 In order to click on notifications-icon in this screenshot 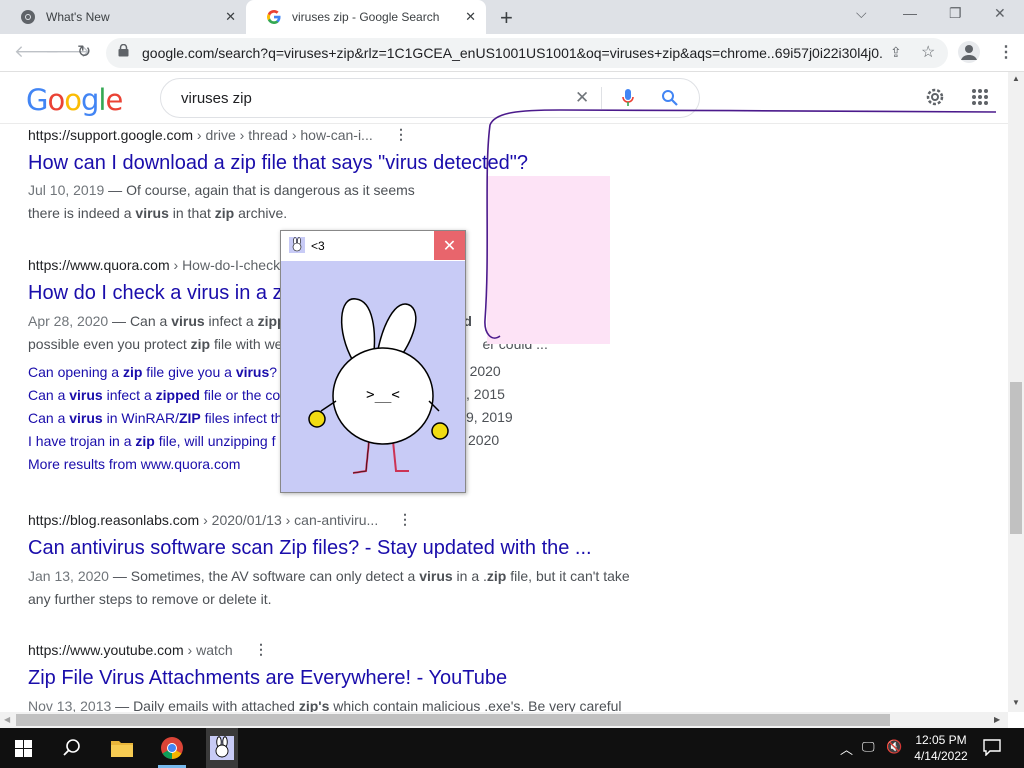, I will do `click(992, 749)`.